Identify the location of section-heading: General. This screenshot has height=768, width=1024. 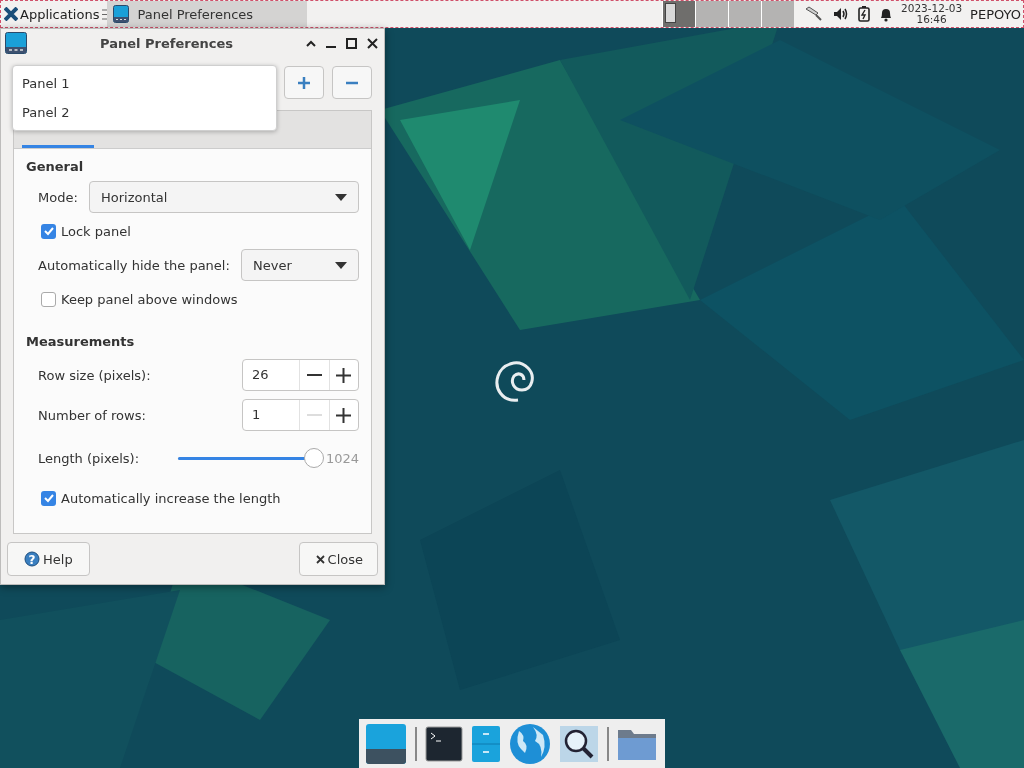
(55, 166).